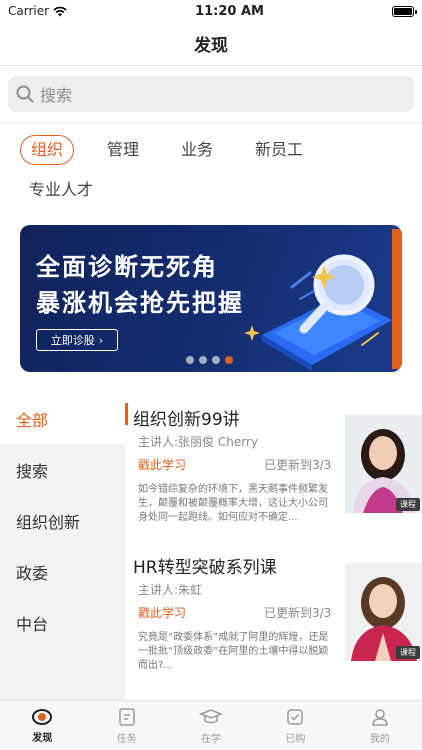 The height and width of the screenshot is (750, 422). Describe the element at coordinates (205, 568) in the screenshot. I see `course-title: HR转型突破系列课` at that location.